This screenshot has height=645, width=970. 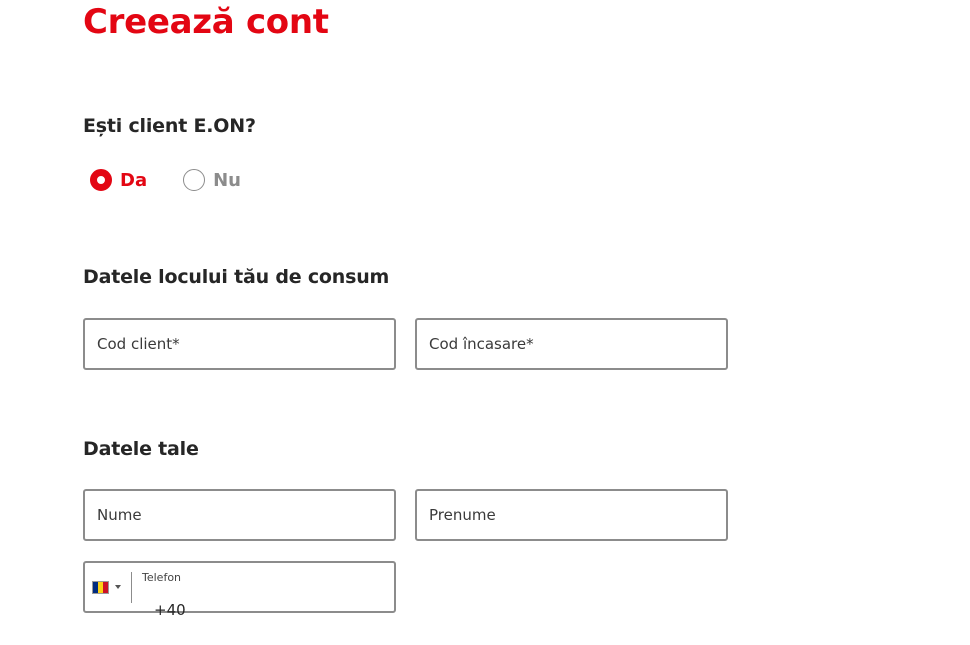 What do you see at coordinates (212, 180) in the screenshot?
I see `radio-nu: Nu` at bounding box center [212, 180].